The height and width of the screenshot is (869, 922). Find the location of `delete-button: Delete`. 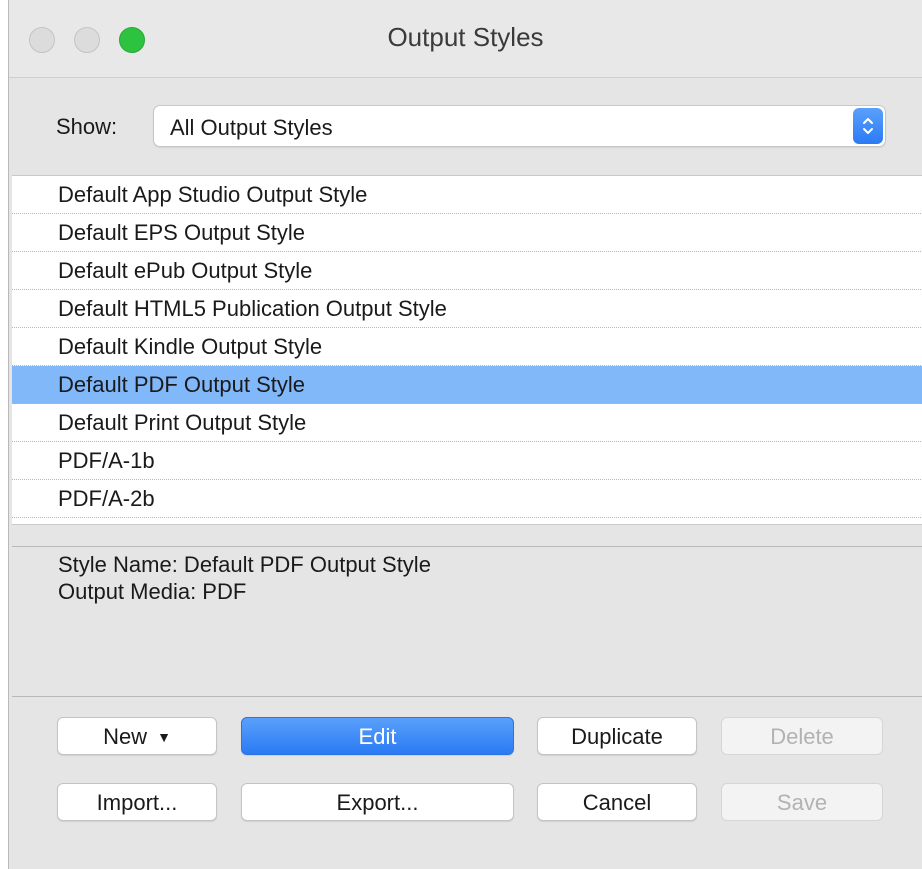

delete-button: Delete is located at coordinates (802, 736).